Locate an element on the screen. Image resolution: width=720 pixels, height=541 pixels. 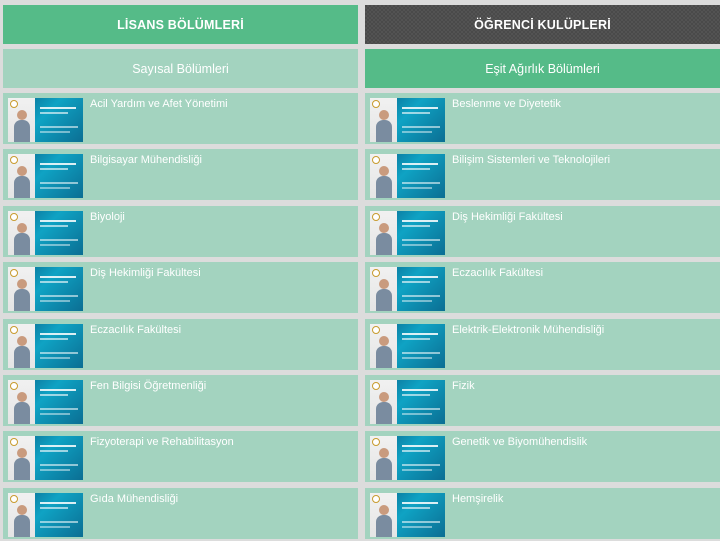
tab-ogrenci-kulupleri: ÖĞRENCİ KULÜPLERİ is located at coordinates (542, 24).